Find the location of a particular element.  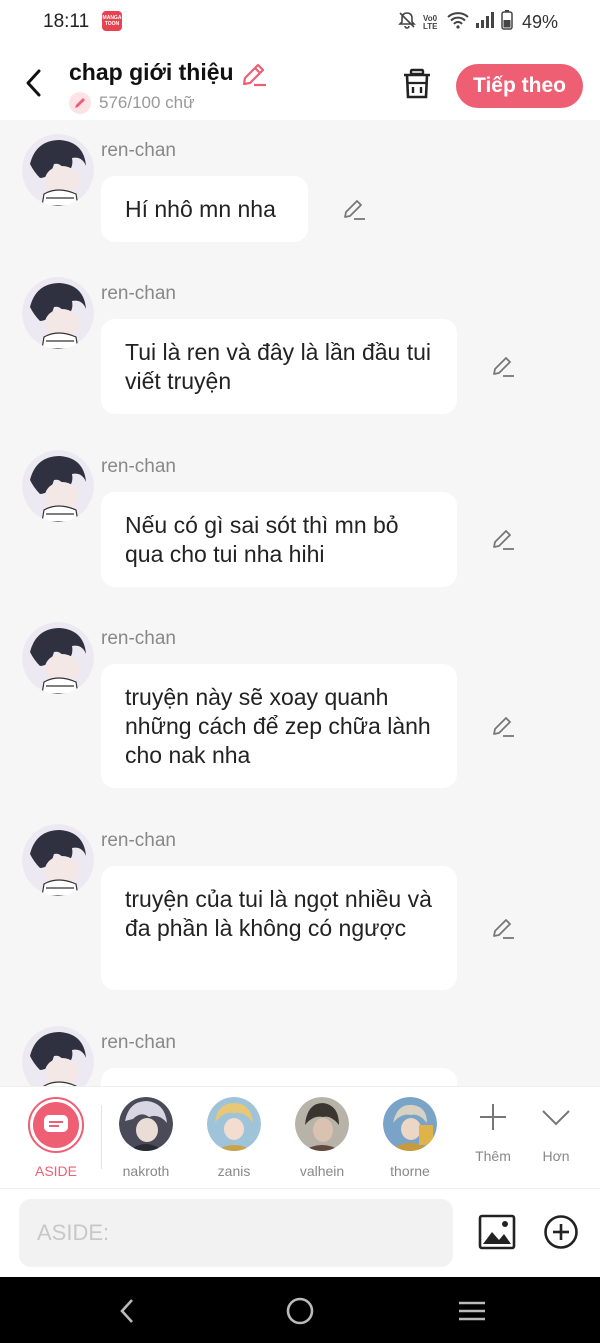

character-nakroth: nakroth is located at coordinates (146, 1138).